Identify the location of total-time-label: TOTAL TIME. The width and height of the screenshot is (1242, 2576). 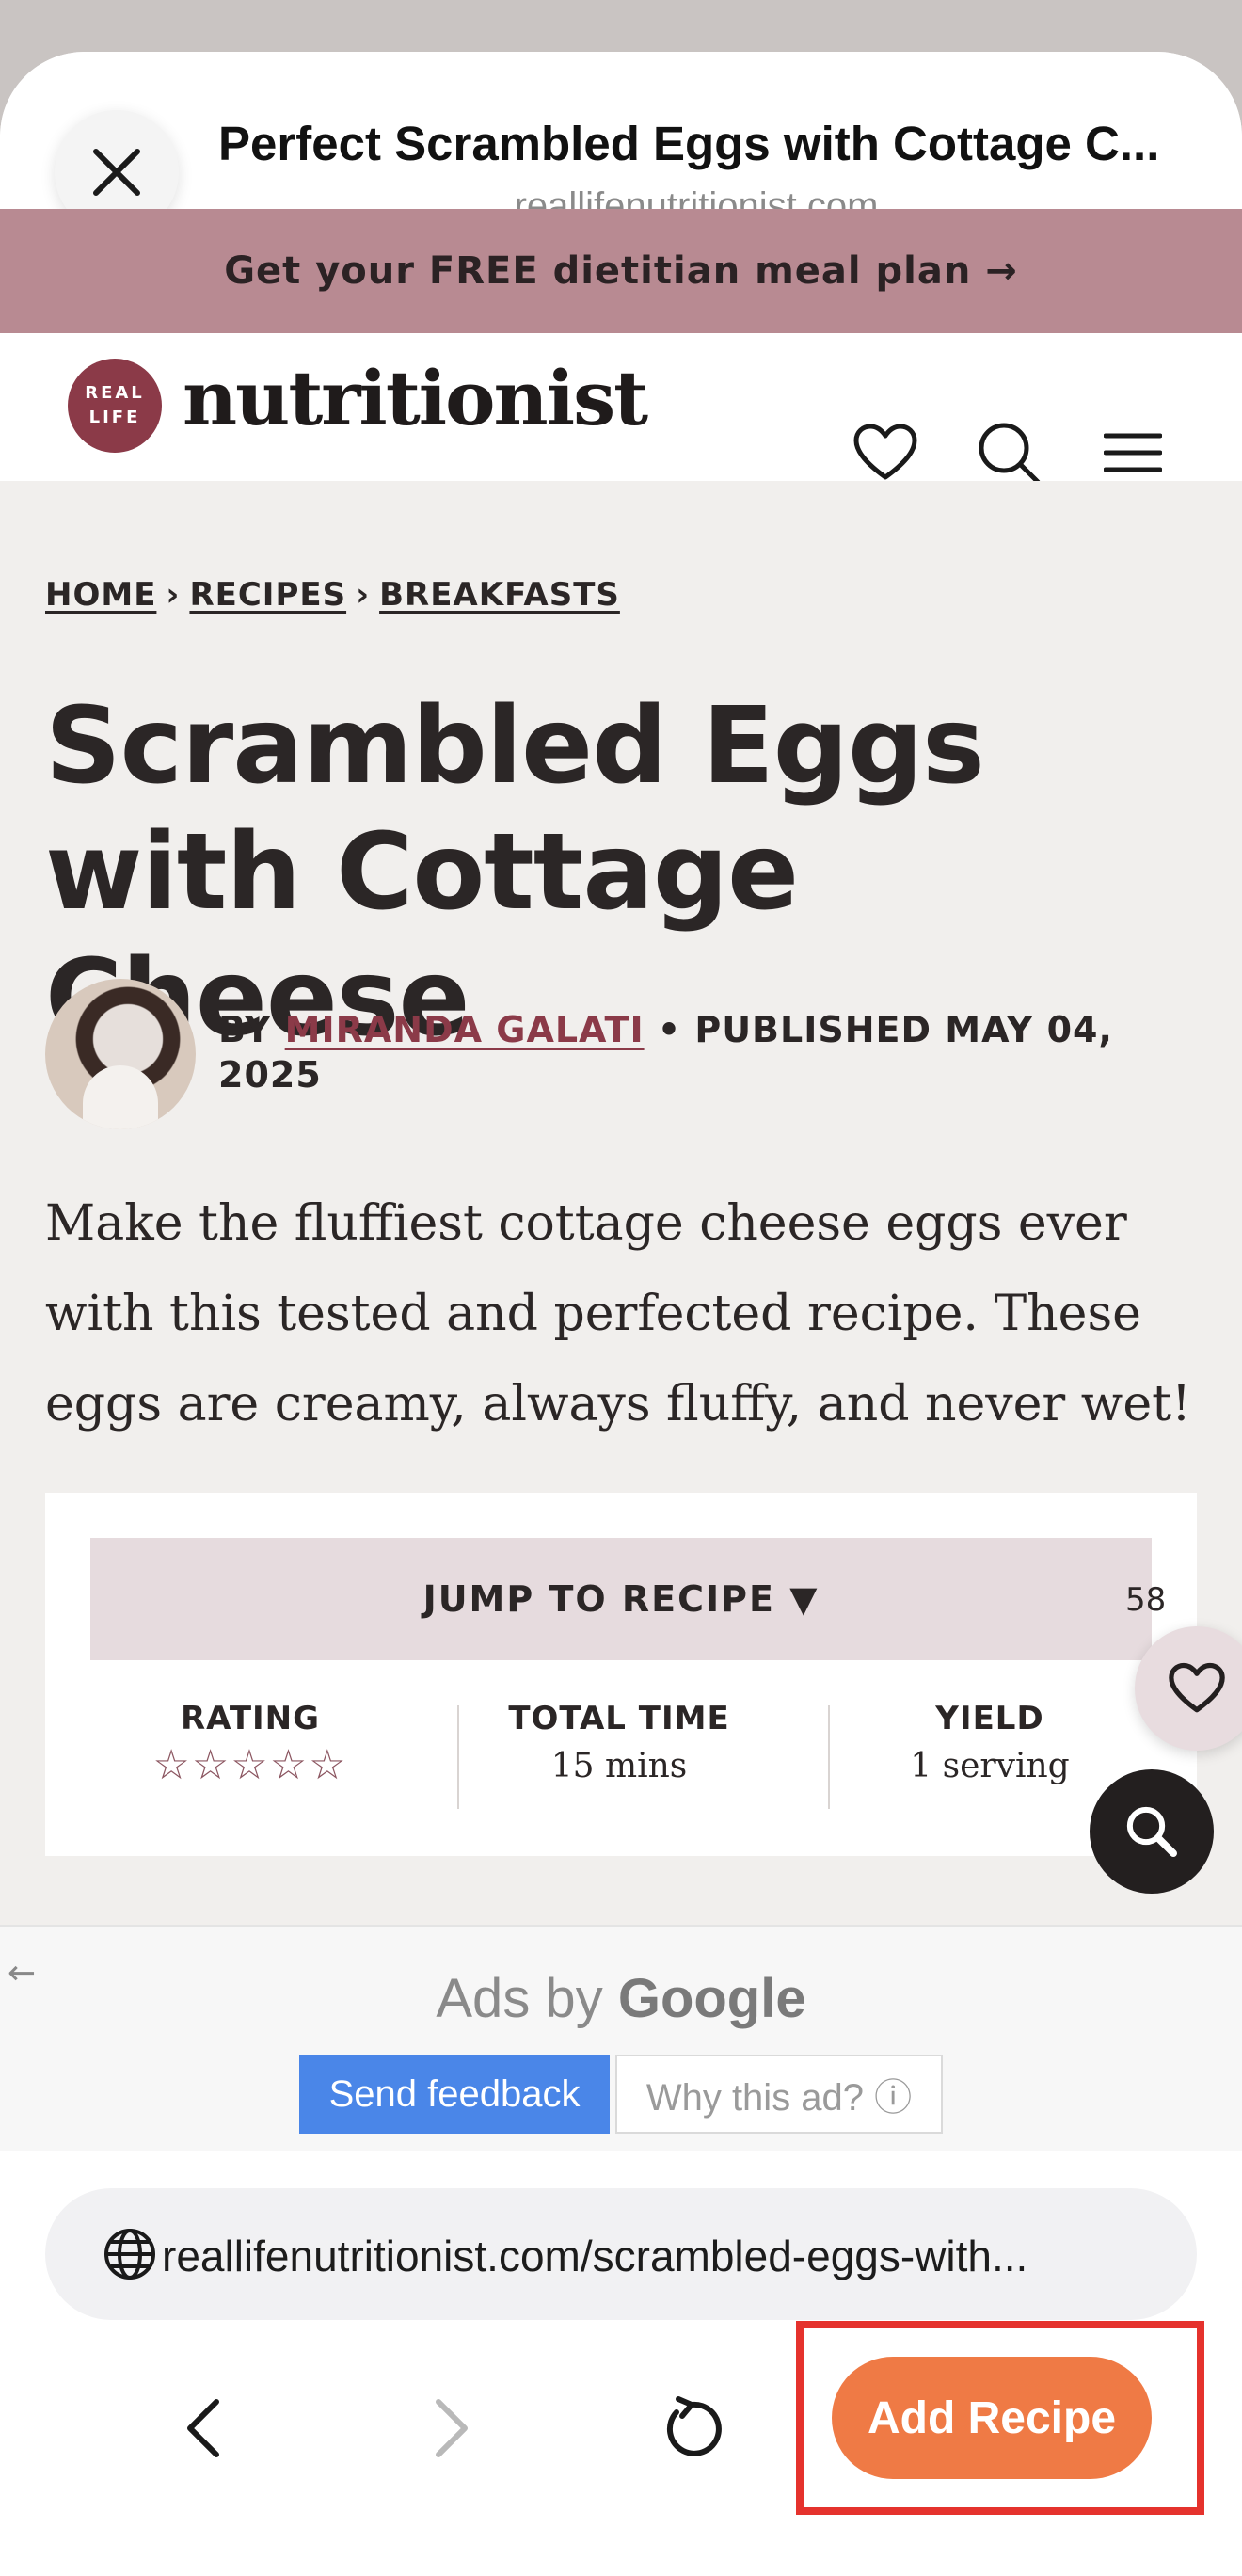
(619, 1718).